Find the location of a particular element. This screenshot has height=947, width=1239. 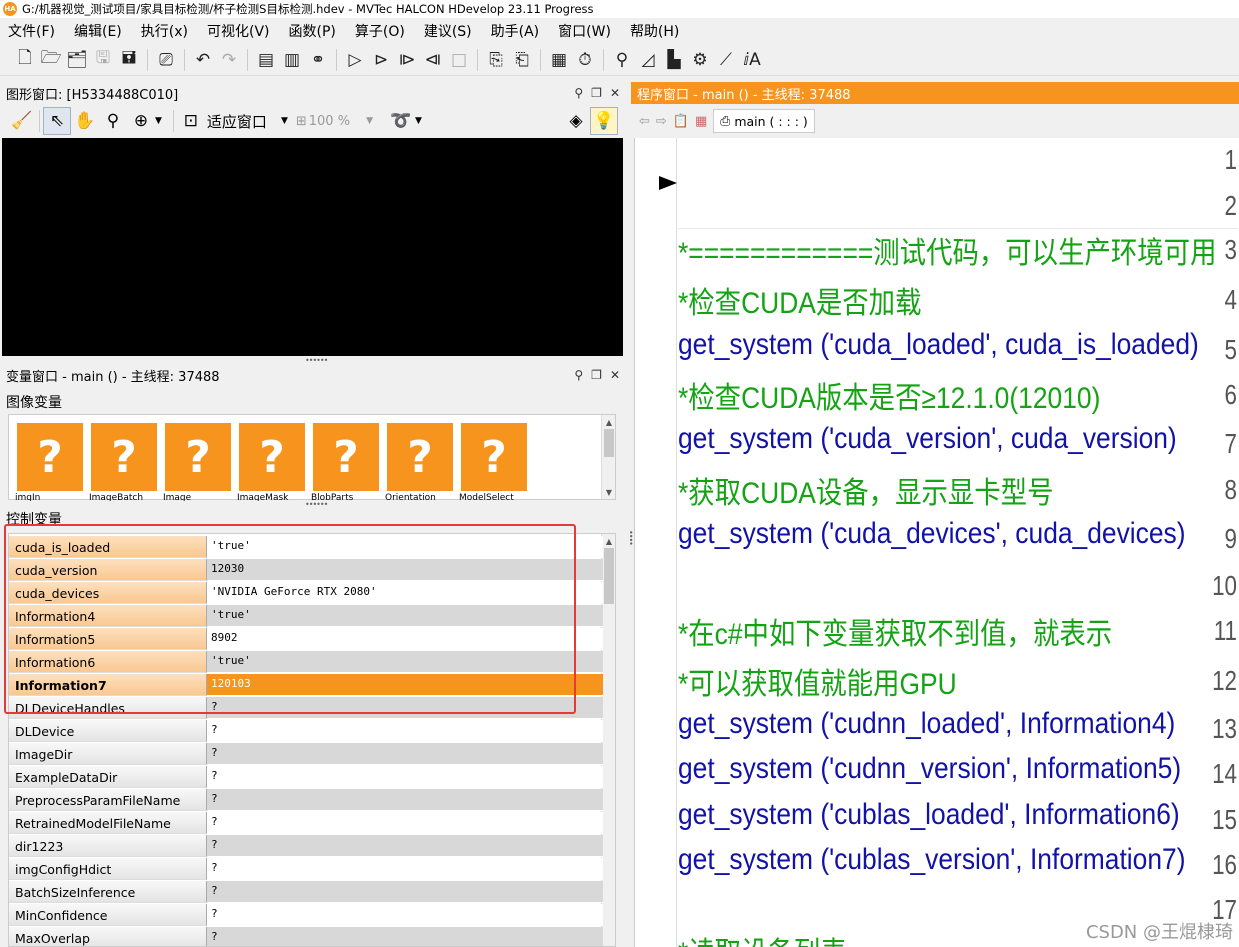

scroll-down-icon: ▼ is located at coordinates (609, 492).